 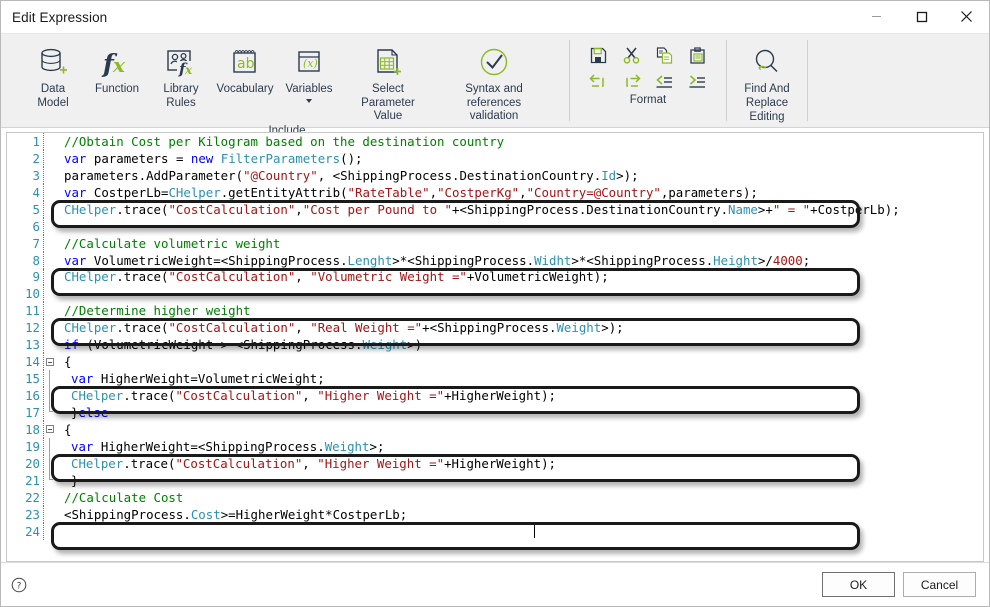 I want to click on function-button: f x Function, so click(x=117, y=69).